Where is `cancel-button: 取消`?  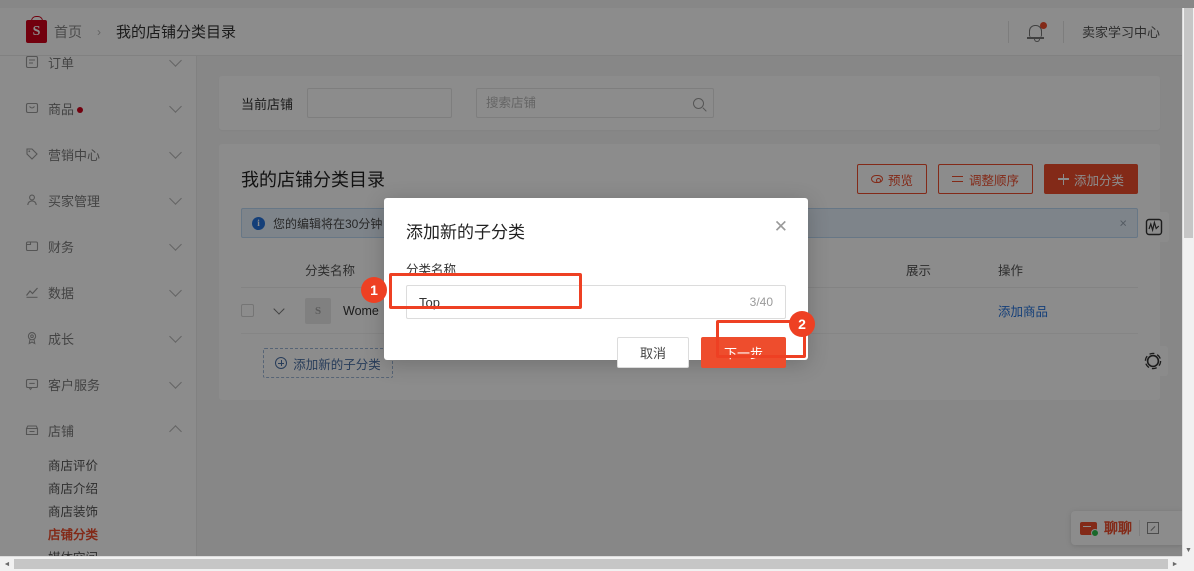
cancel-button: 取消 is located at coordinates (652, 352).